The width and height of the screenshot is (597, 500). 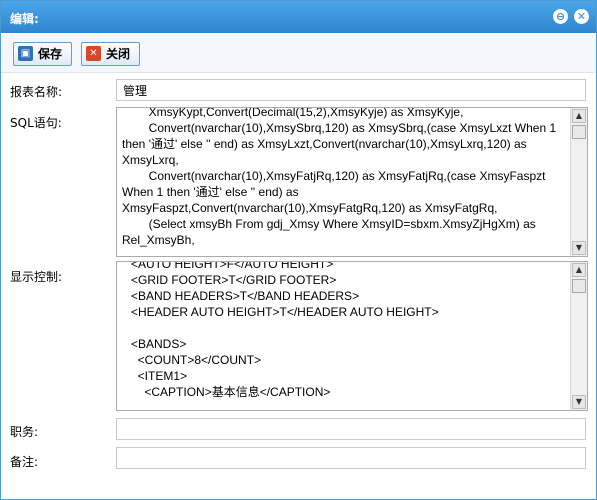 I want to click on save-button: ▣ 保存, so click(x=42, y=54).